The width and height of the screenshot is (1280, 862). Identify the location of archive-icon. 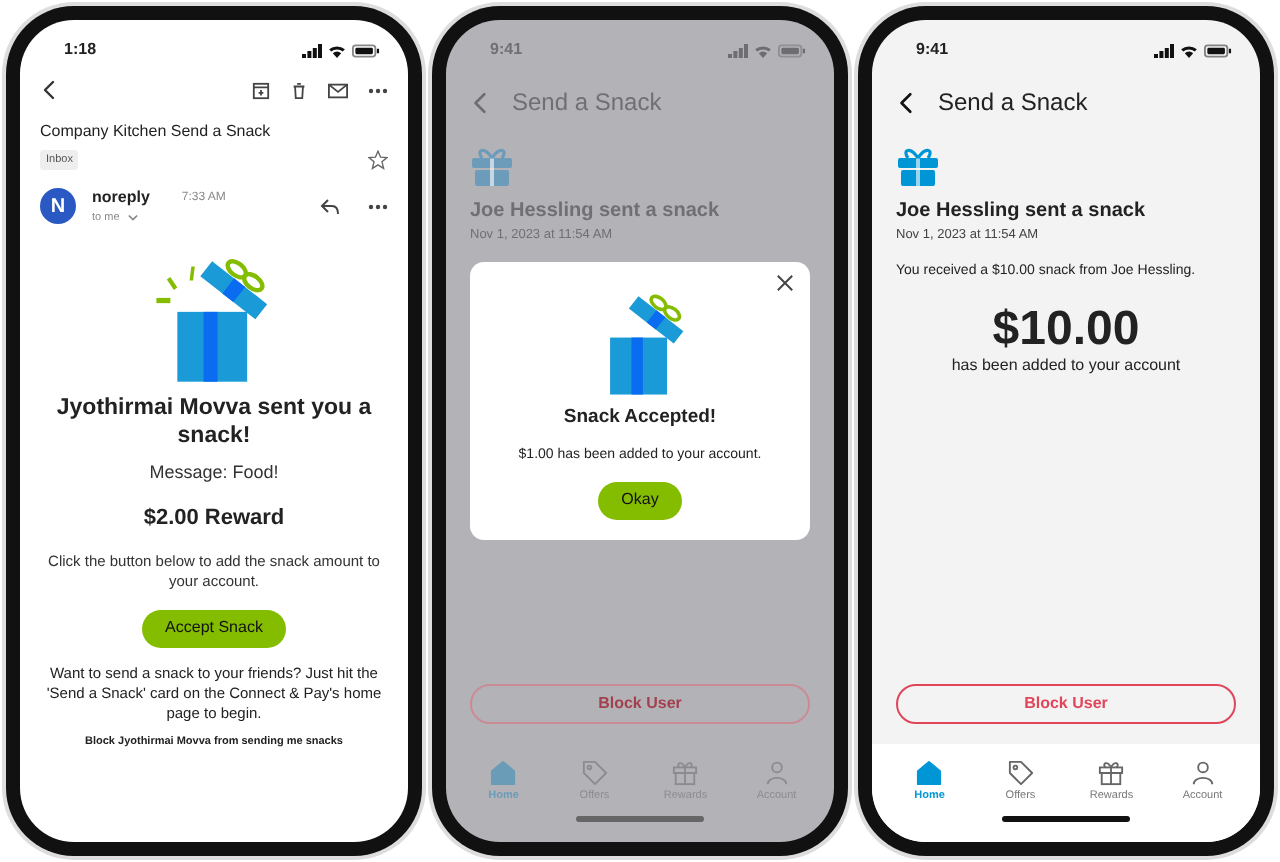
(261, 90).